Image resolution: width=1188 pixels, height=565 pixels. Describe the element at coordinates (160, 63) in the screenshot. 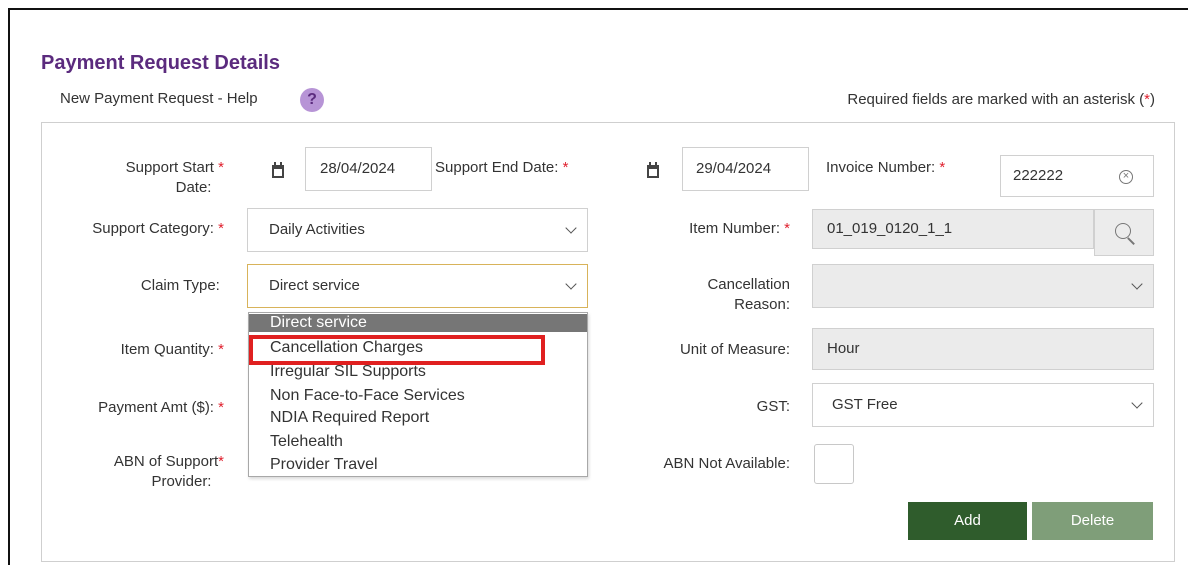

I see `page-title: Payment Request Details` at that location.